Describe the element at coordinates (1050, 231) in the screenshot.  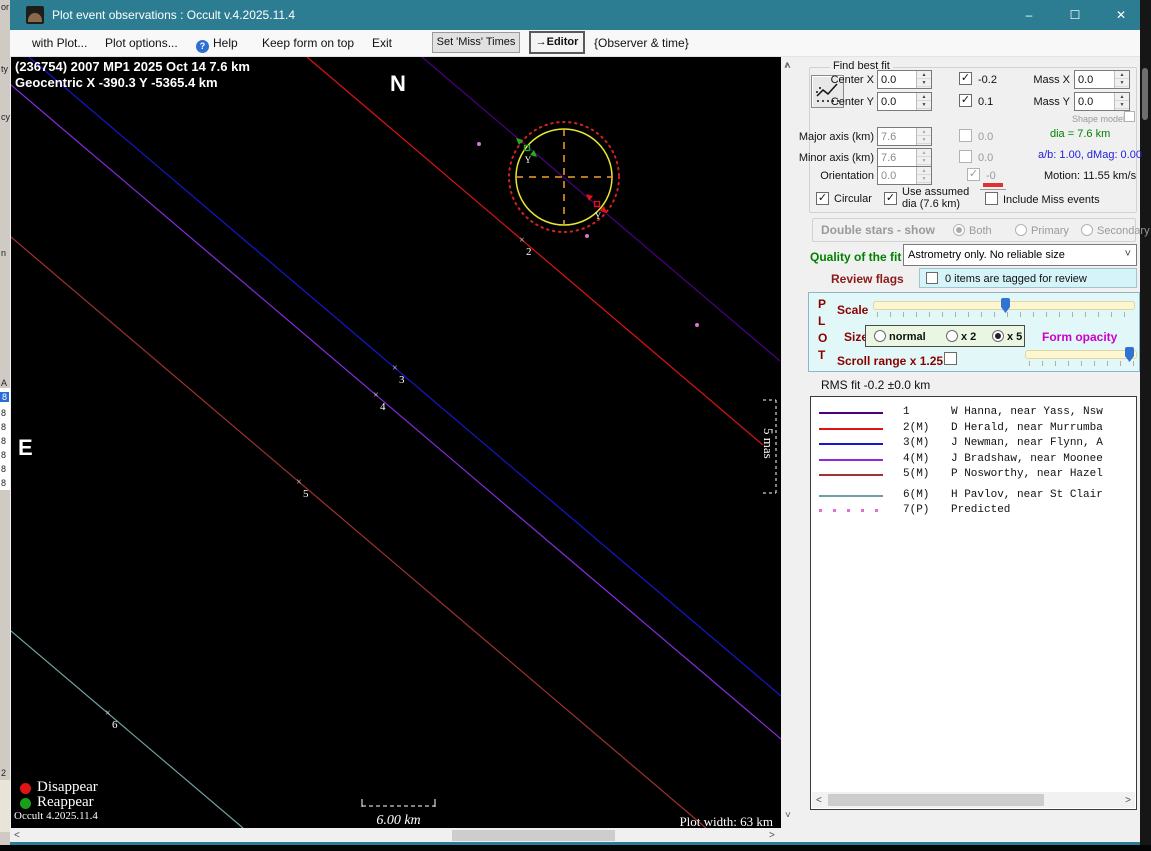
I see `double-stars-option-label: Primary` at that location.